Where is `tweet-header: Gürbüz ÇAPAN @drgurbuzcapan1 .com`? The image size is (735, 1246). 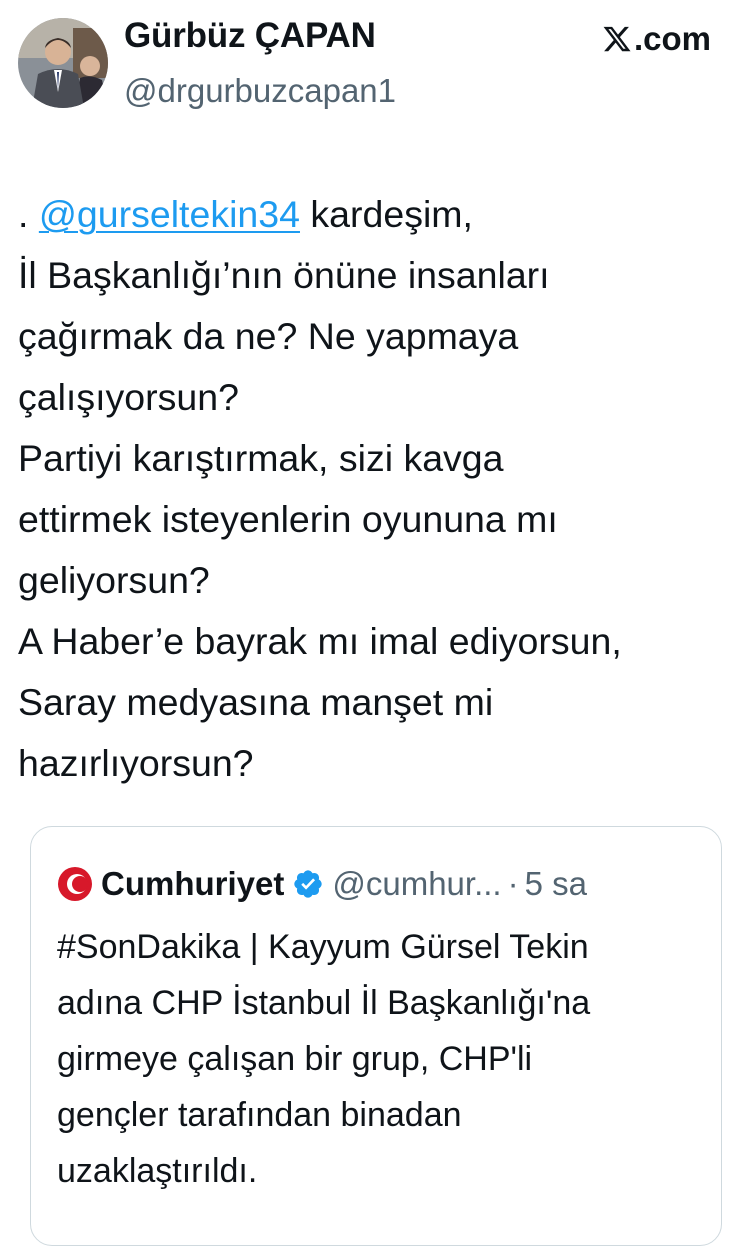 tweet-header: Gürbüz ÇAPAN @drgurbuzcapan1 .com is located at coordinates (367, 65).